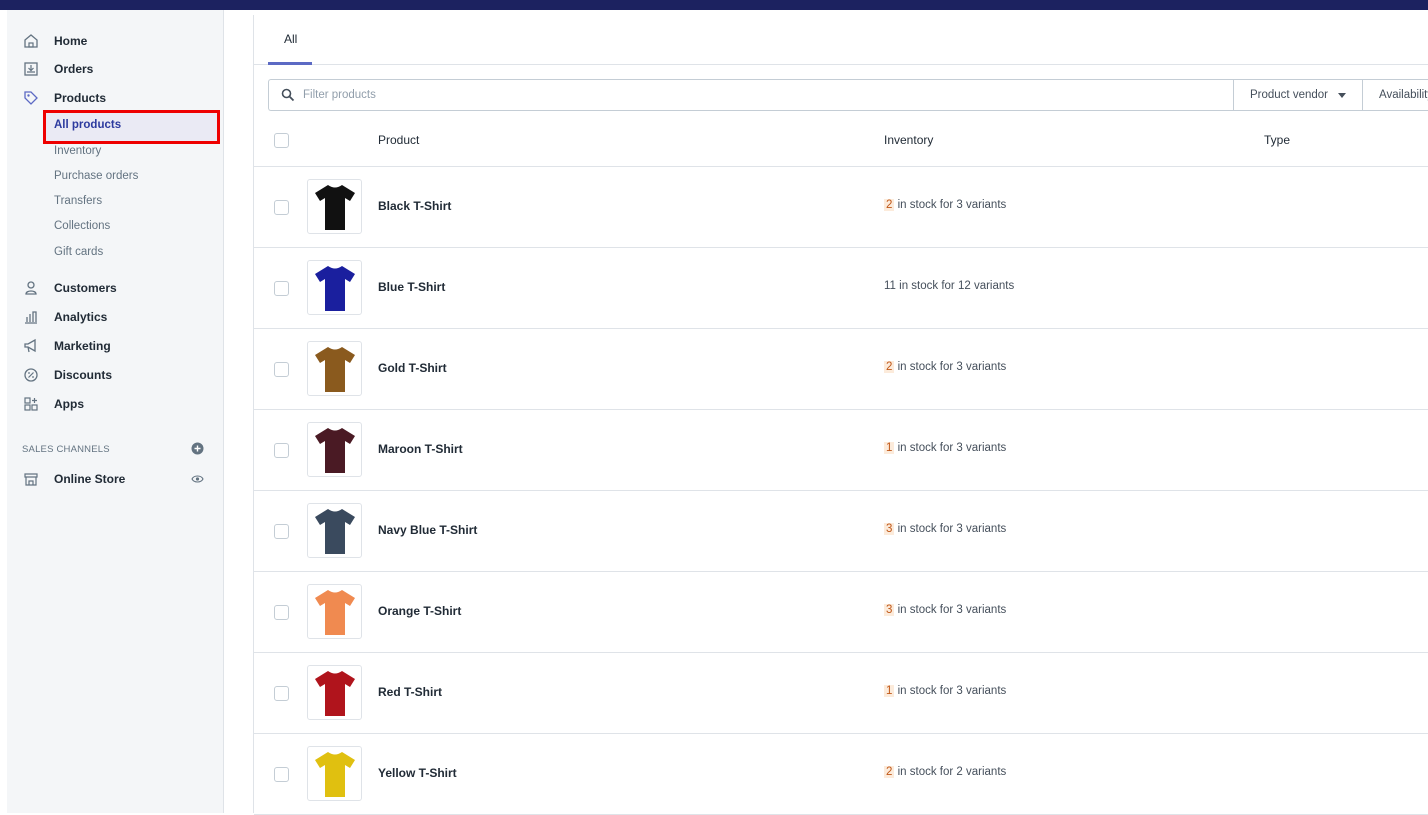 The image size is (1428, 815). I want to click on table-row: Blue T-Shirt 11 in stock for 12 variants, so click(841, 288).